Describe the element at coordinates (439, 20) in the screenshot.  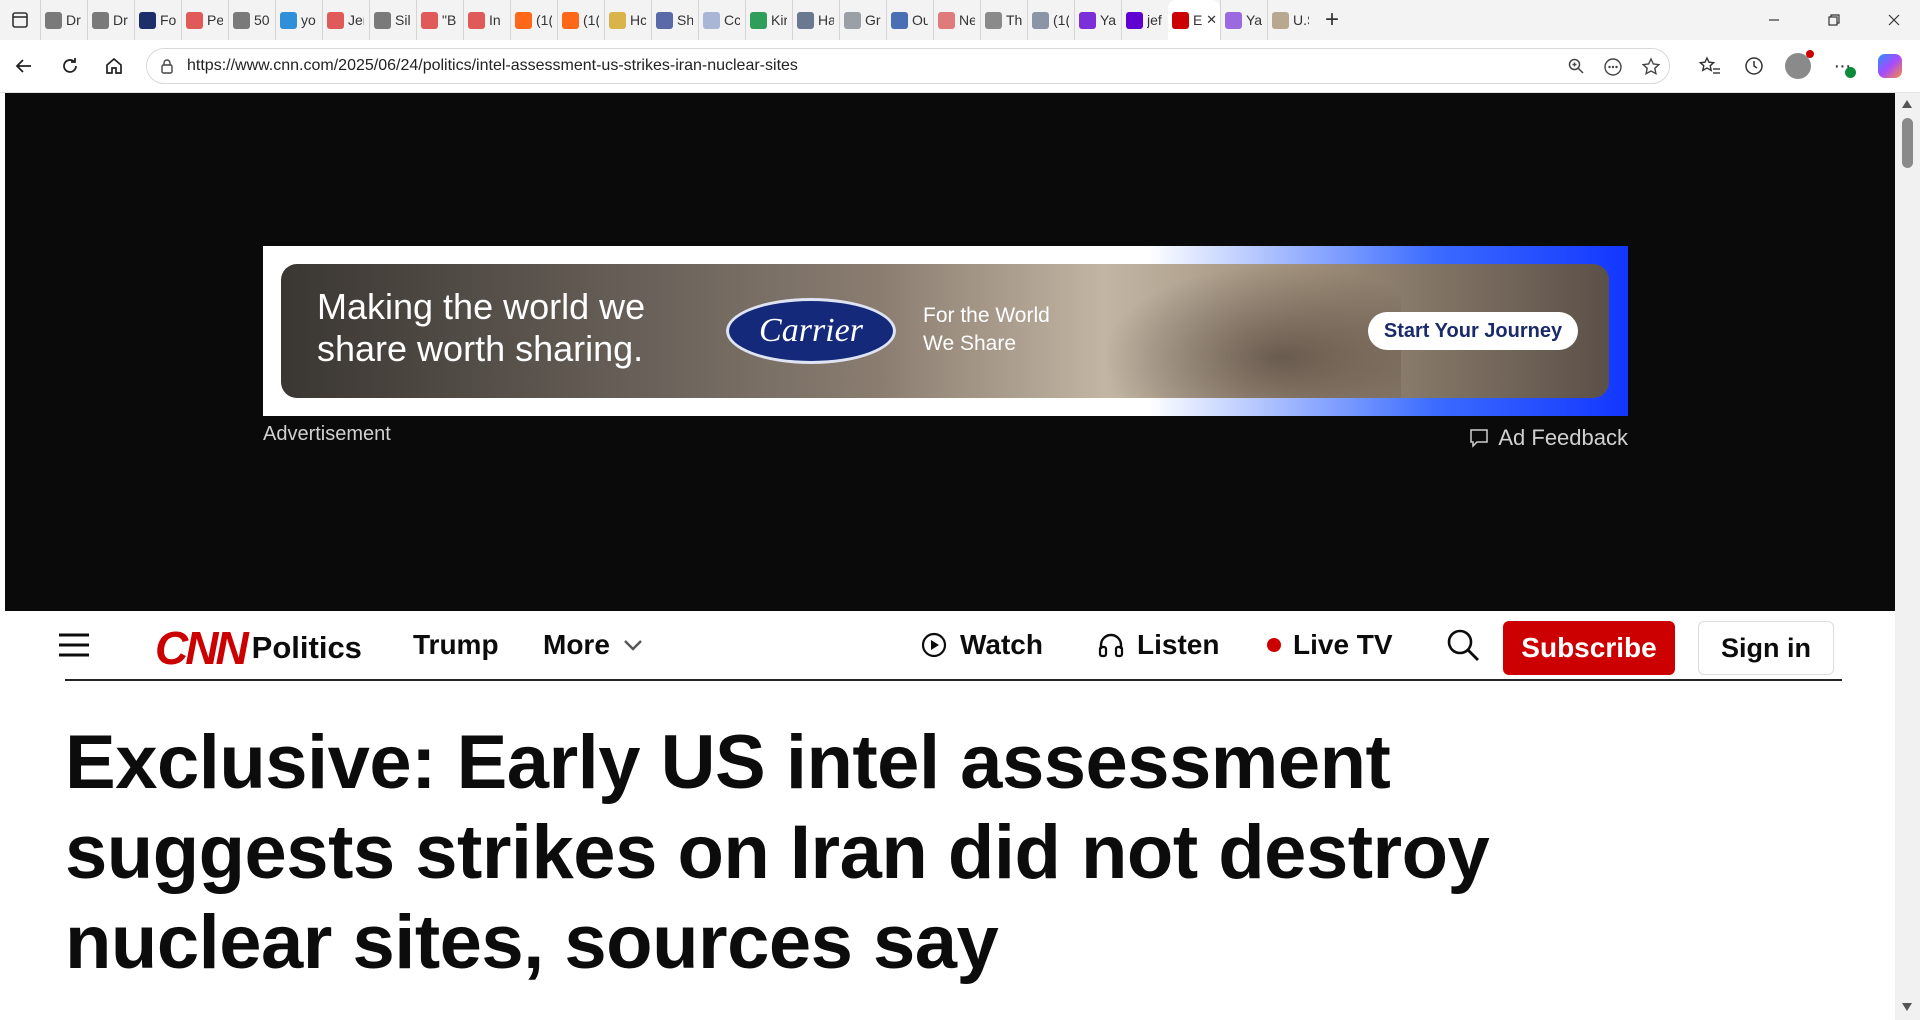
I see `browser-tab: "B` at that location.